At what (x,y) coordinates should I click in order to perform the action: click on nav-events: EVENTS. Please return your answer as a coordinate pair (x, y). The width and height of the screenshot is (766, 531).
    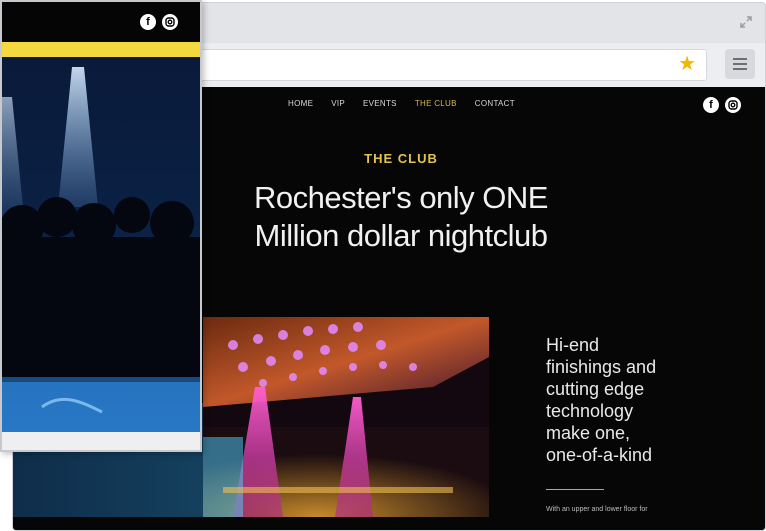
    Looking at the image, I should click on (380, 103).